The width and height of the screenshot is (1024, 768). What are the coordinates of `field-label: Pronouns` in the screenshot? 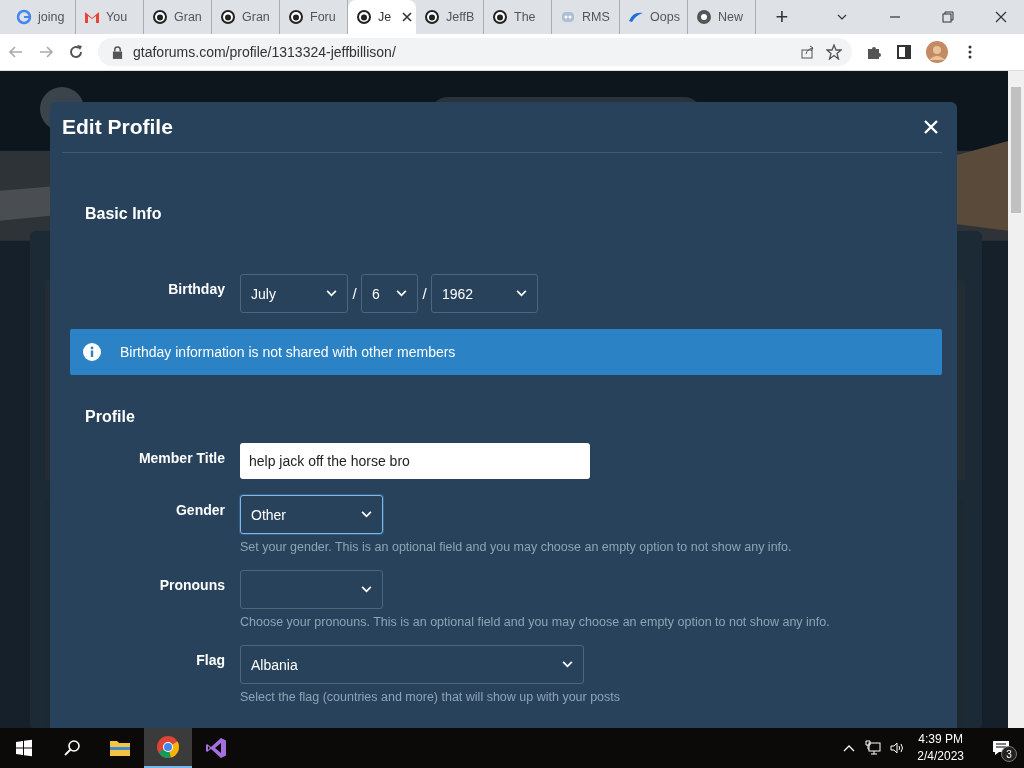 It's located at (192, 584).